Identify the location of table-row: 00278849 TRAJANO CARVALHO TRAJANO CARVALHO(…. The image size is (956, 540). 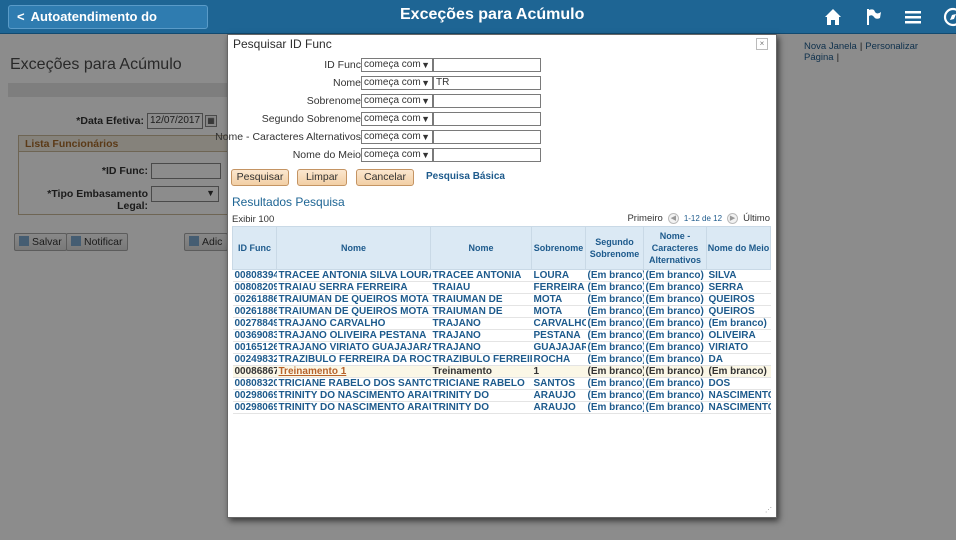
(501, 323).